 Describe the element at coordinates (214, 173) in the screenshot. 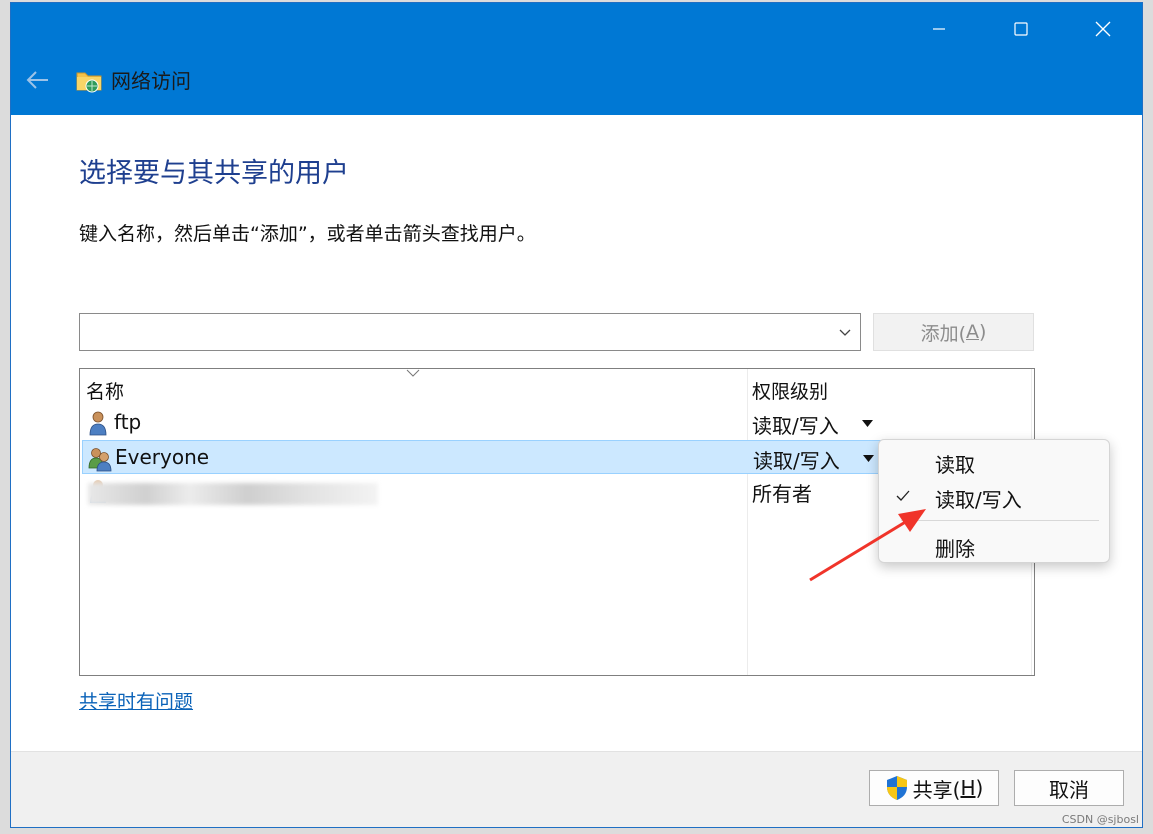

I see `page-heading: 选择要与其共享的用户` at that location.